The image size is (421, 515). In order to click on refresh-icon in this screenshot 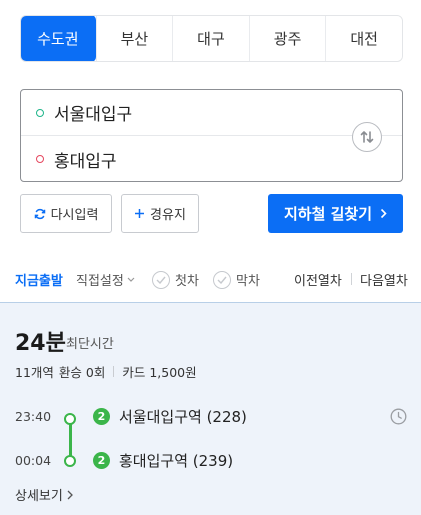, I will do `click(40, 214)`.